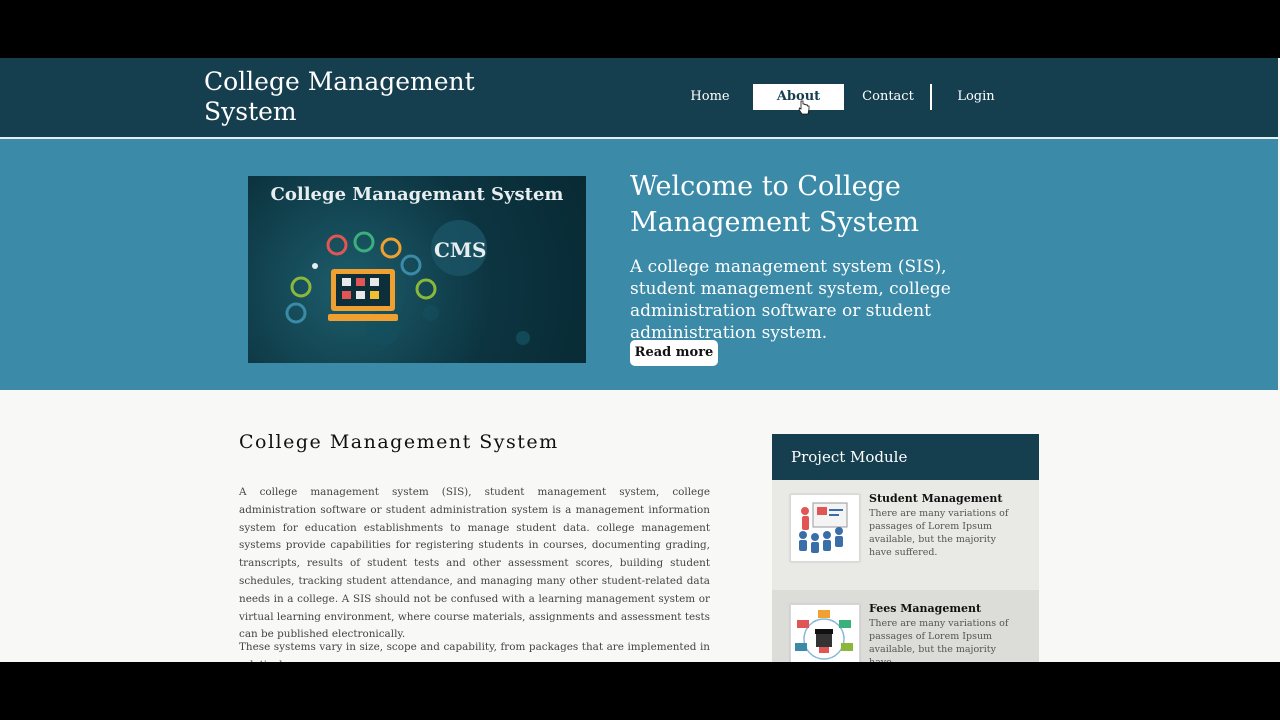 The width and height of the screenshot is (1280, 720). I want to click on nav-login: Login, so click(976, 97).